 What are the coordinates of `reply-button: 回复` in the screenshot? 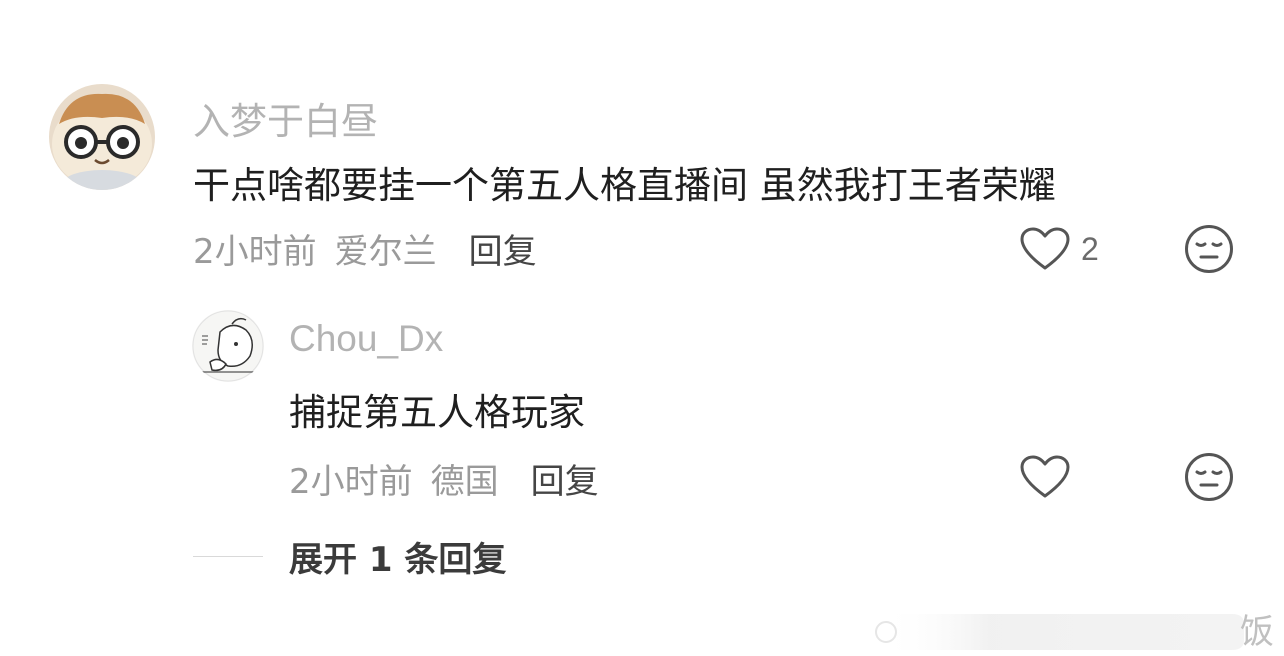 It's located at (503, 252).